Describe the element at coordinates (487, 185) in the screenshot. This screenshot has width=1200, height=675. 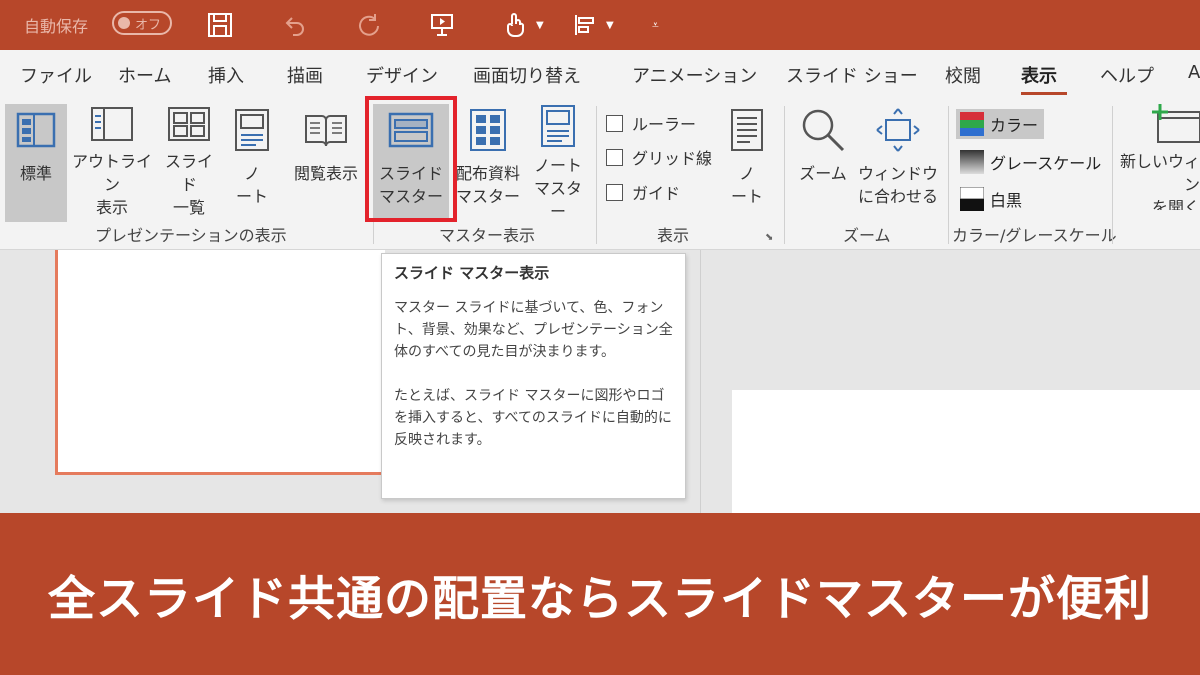
I see `handout-master-label: 配布資料 マスター` at that location.